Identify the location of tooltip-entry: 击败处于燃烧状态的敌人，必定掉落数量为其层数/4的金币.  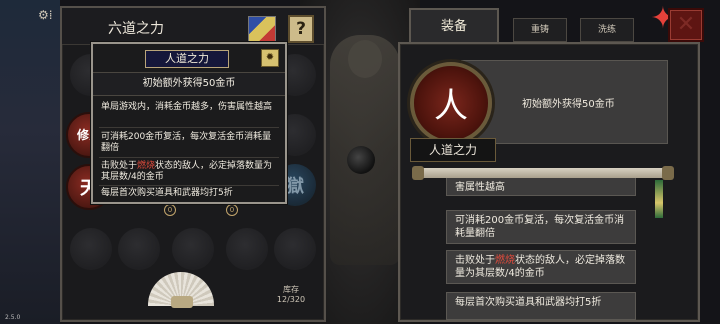
(190, 172).